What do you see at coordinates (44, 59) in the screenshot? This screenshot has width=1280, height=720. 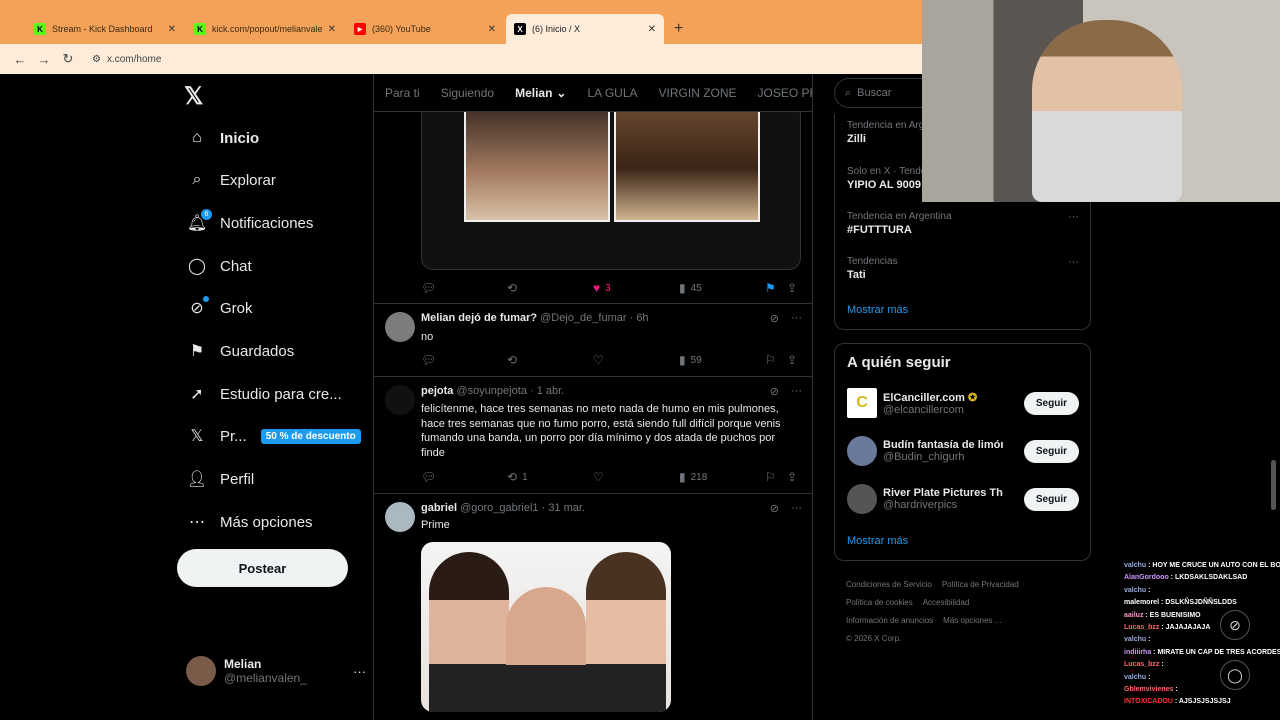 I see `forward-icon: →` at bounding box center [44, 59].